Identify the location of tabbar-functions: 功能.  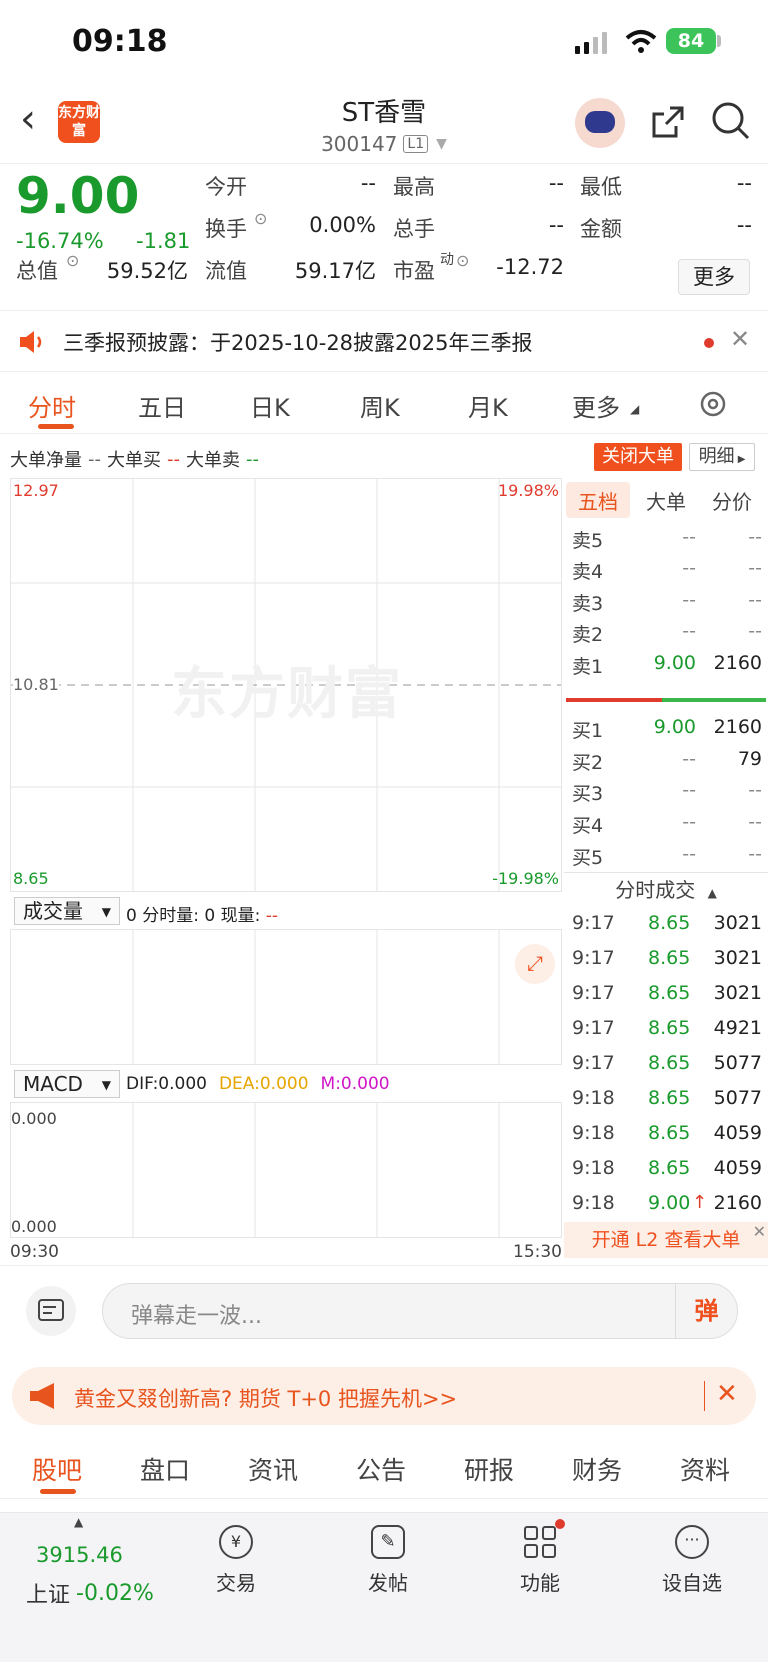
(540, 1557).